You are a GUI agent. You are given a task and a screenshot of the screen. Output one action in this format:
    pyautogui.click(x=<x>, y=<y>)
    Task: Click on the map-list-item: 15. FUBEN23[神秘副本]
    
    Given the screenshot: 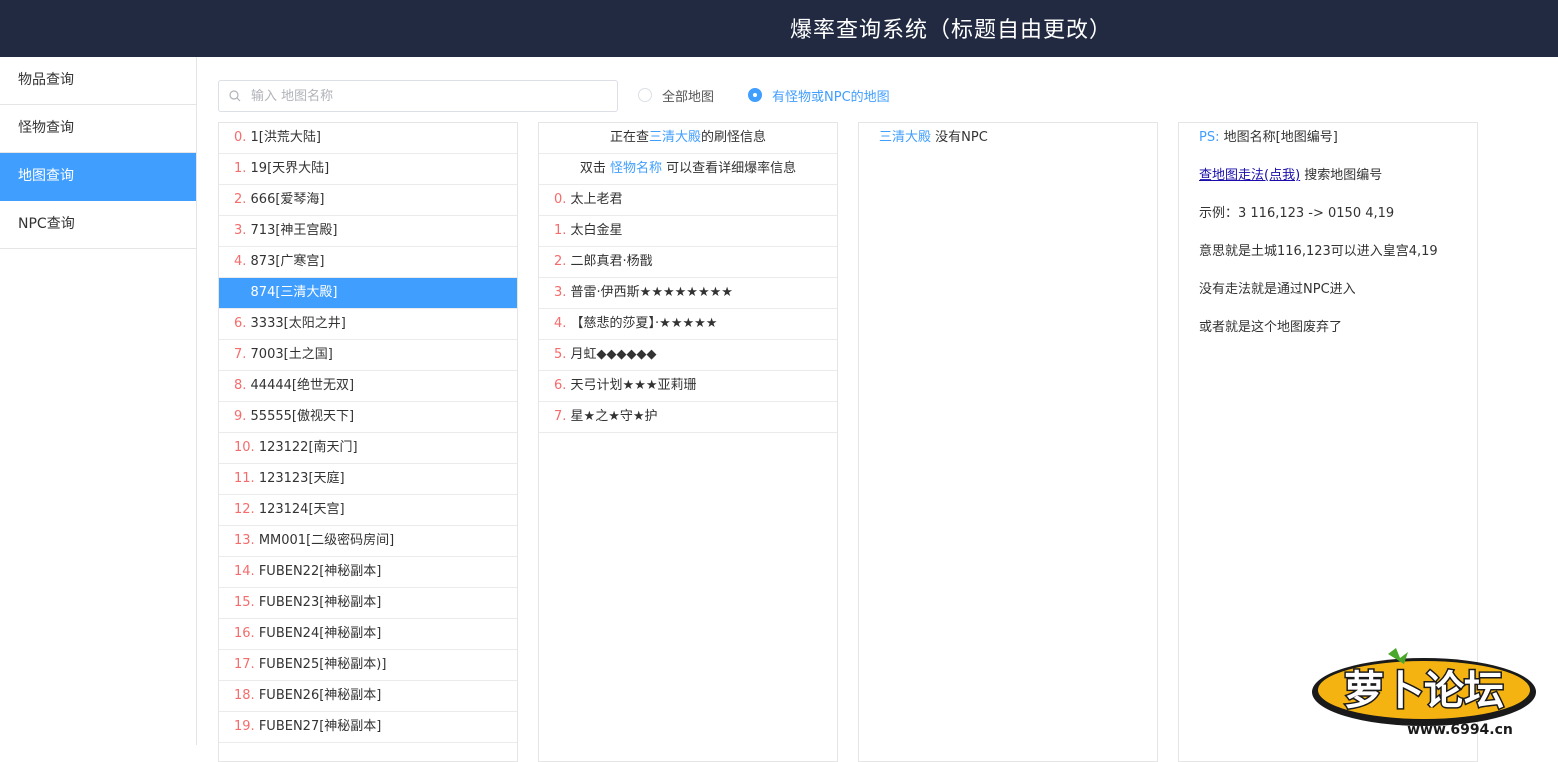 What is the action you would take?
    pyautogui.click(x=368, y=603)
    